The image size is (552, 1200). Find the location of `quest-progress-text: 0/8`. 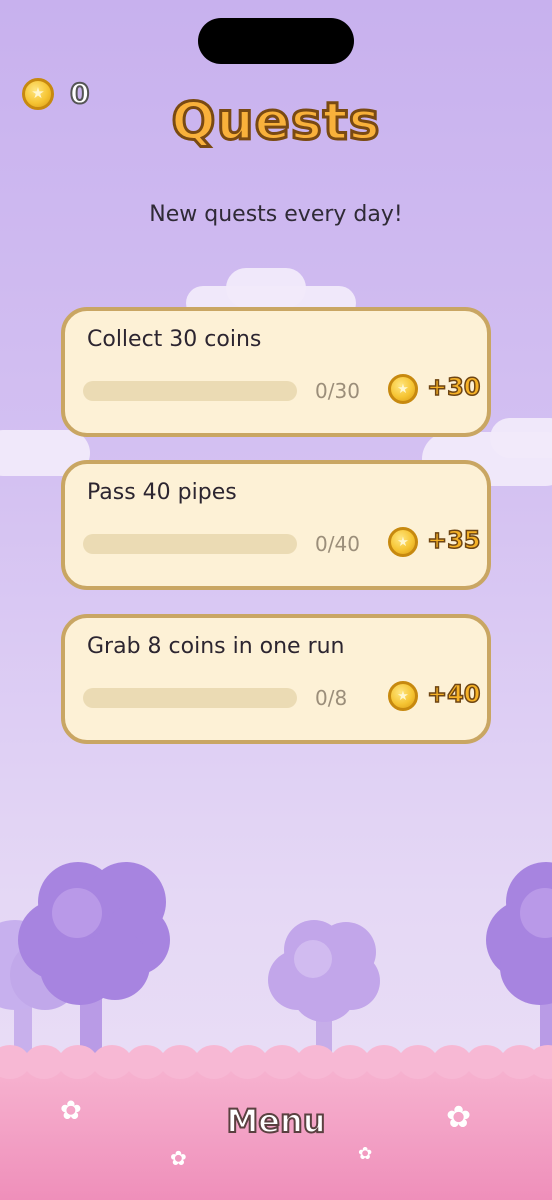

quest-progress-text: 0/8 is located at coordinates (331, 698).